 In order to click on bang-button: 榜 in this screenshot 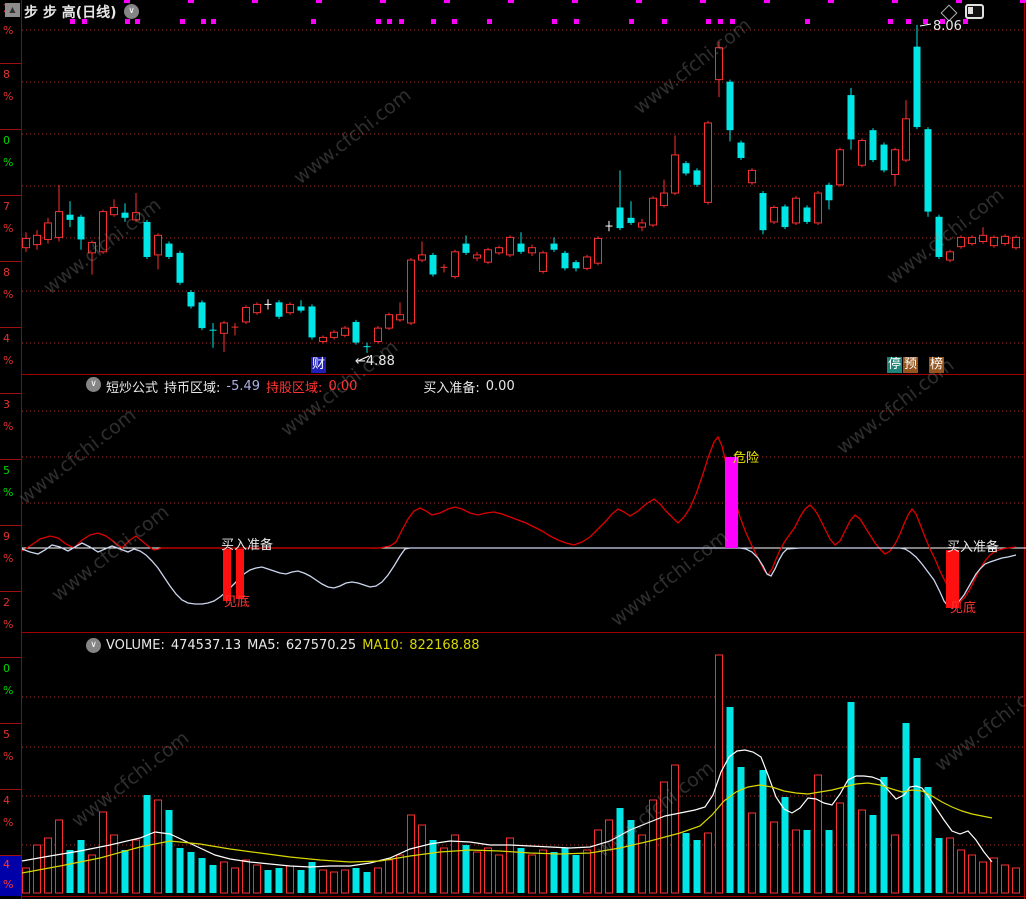, I will do `click(937, 365)`.